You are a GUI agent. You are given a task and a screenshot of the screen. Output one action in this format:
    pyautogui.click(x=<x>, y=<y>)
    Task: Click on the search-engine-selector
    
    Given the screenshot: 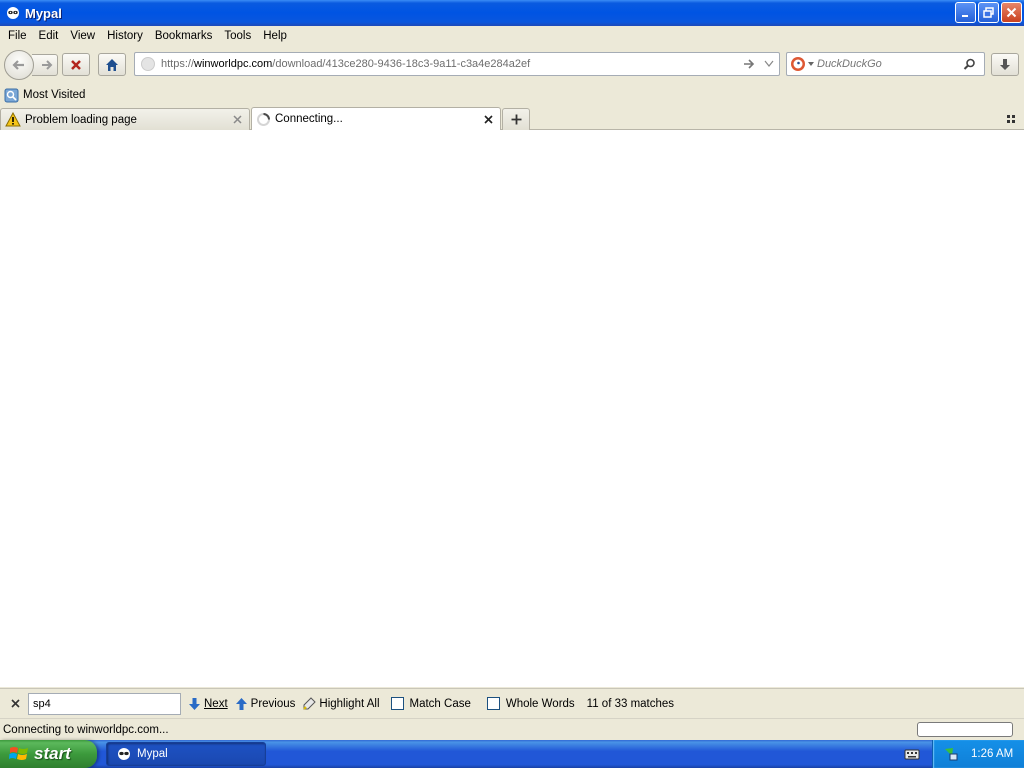 What is the action you would take?
    pyautogui.click(x=802, y=64)
    